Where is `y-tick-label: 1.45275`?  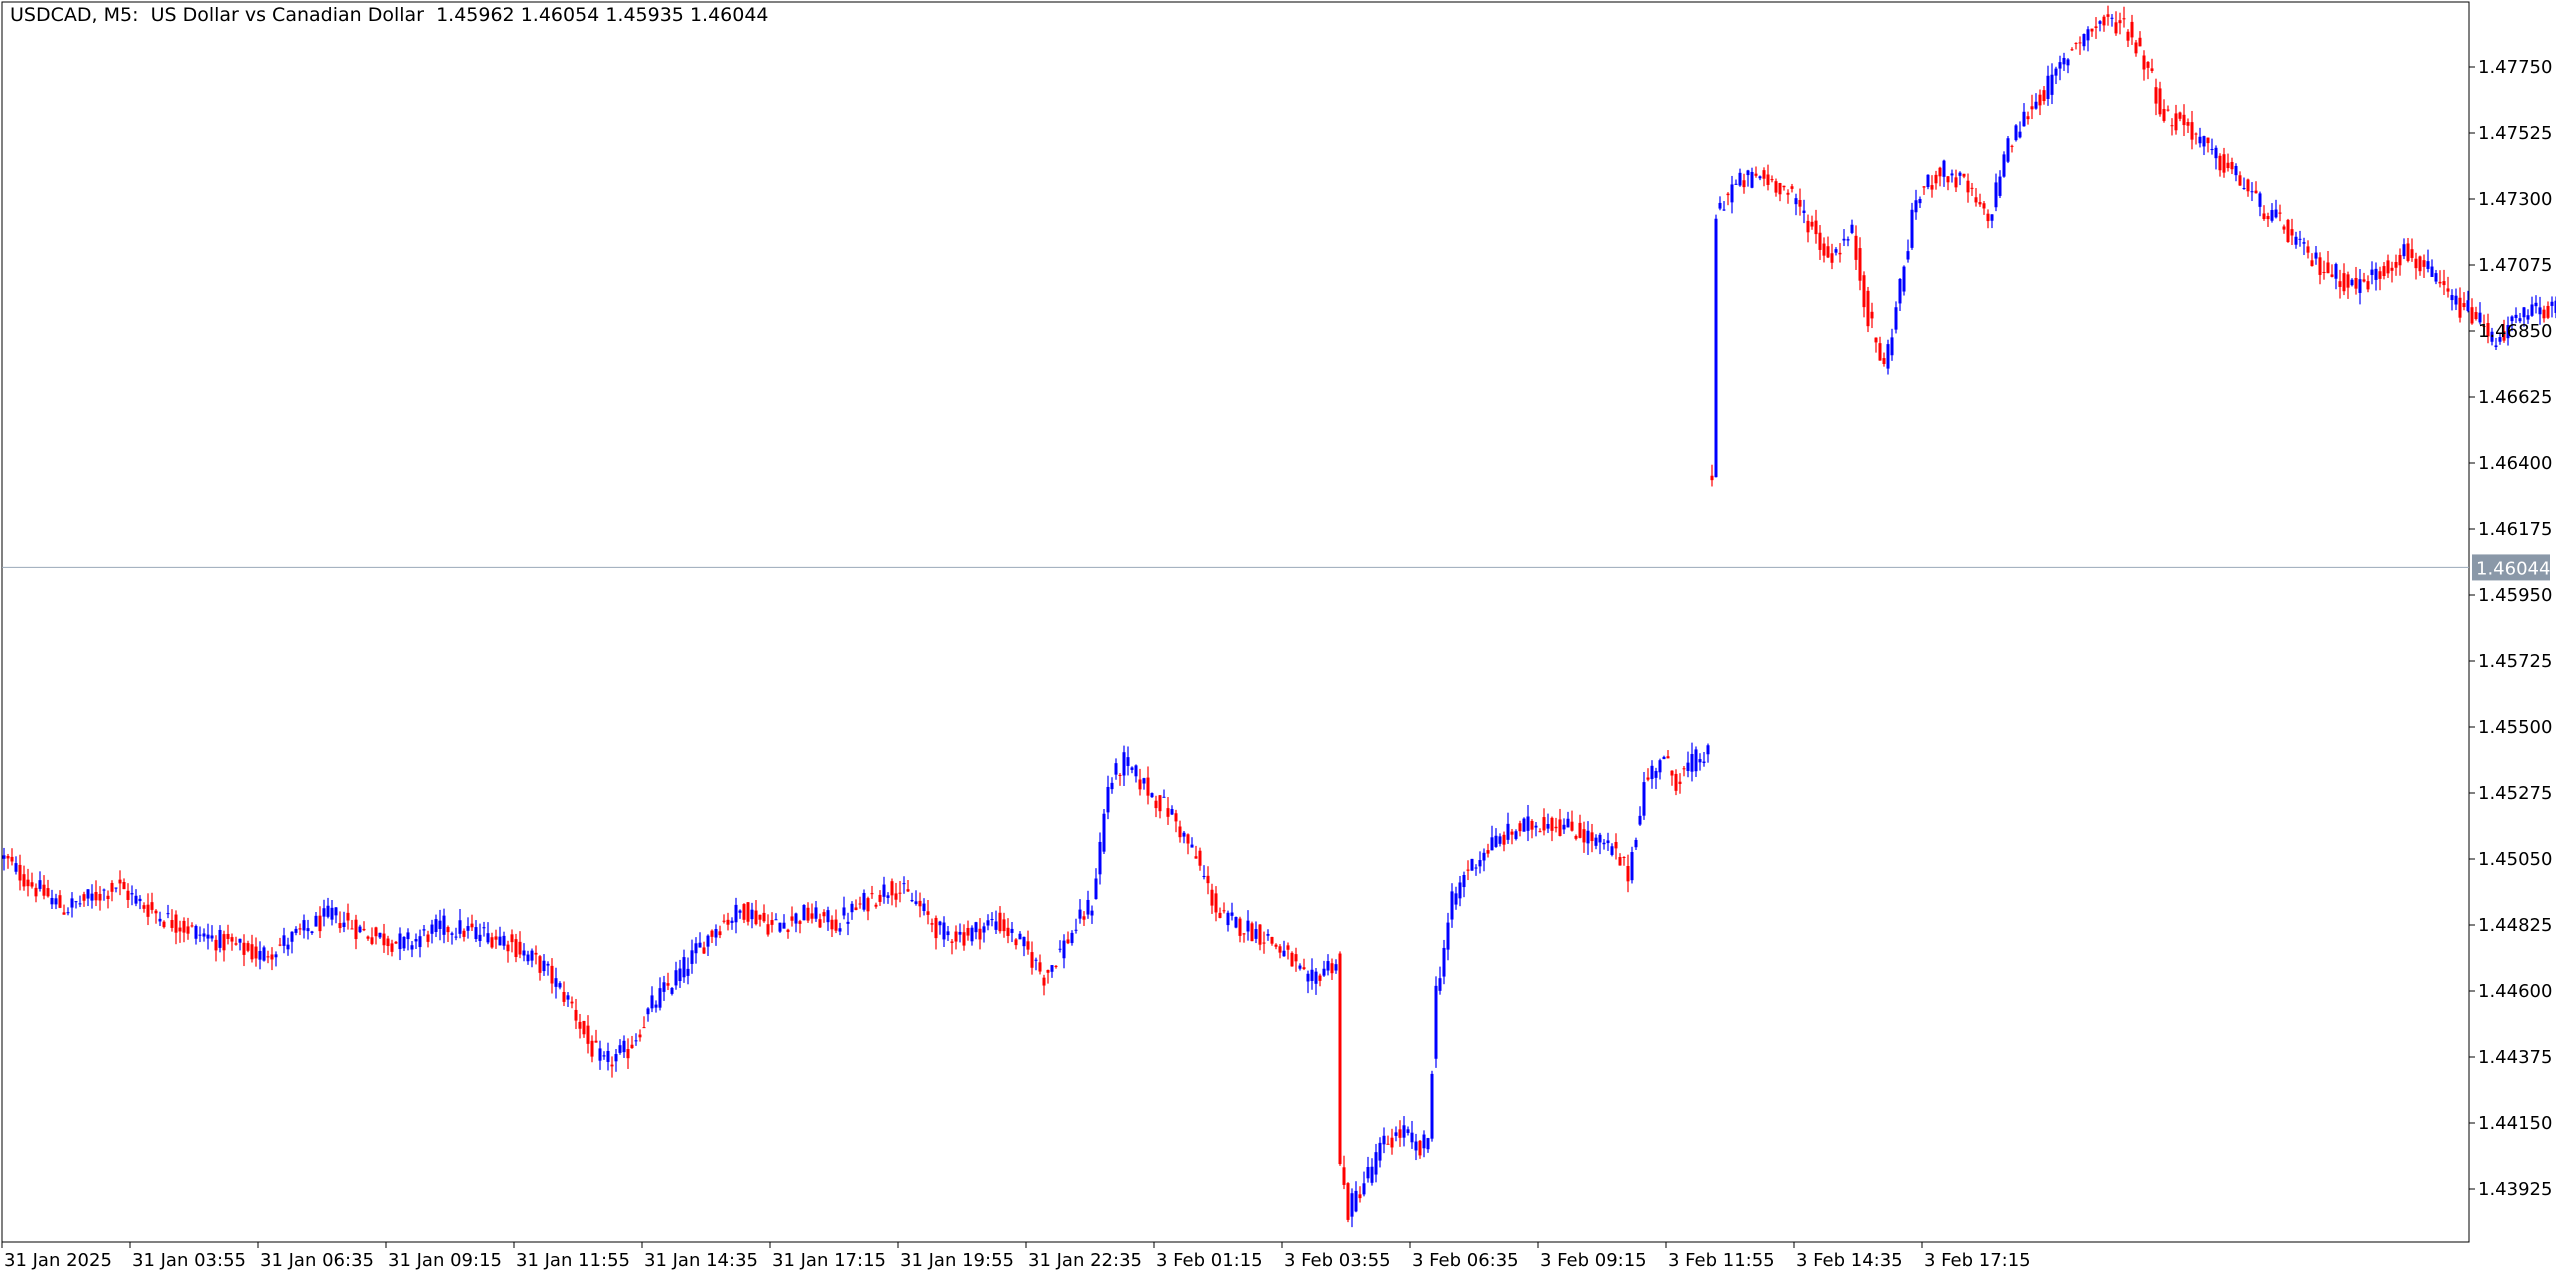 y-tick-label: 1.45275 is located at coordinates (2515, 793).